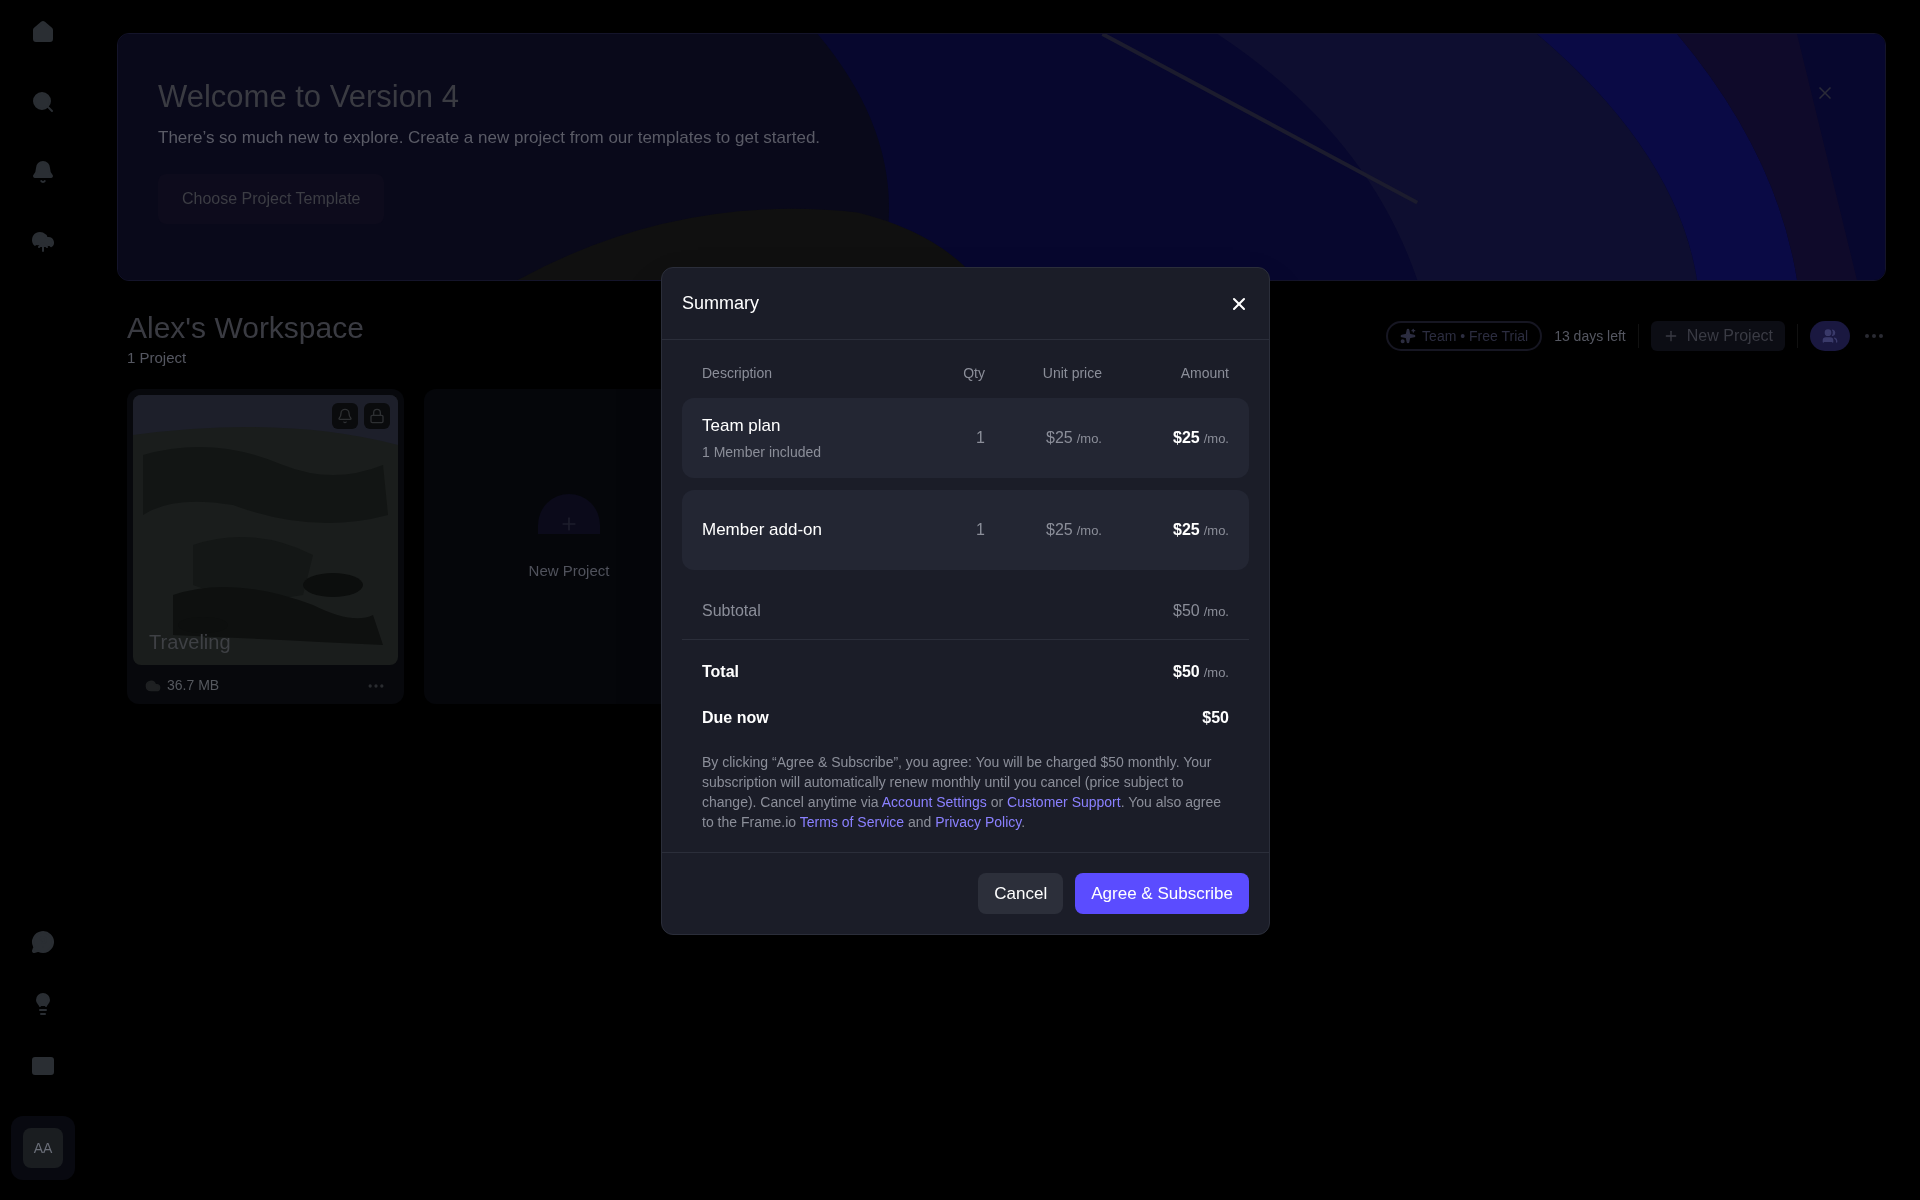  What do you see at coordinates (1216, 673) in the screenshot?
I see `total-period: /mo.` at bounding box center [1216, 673].